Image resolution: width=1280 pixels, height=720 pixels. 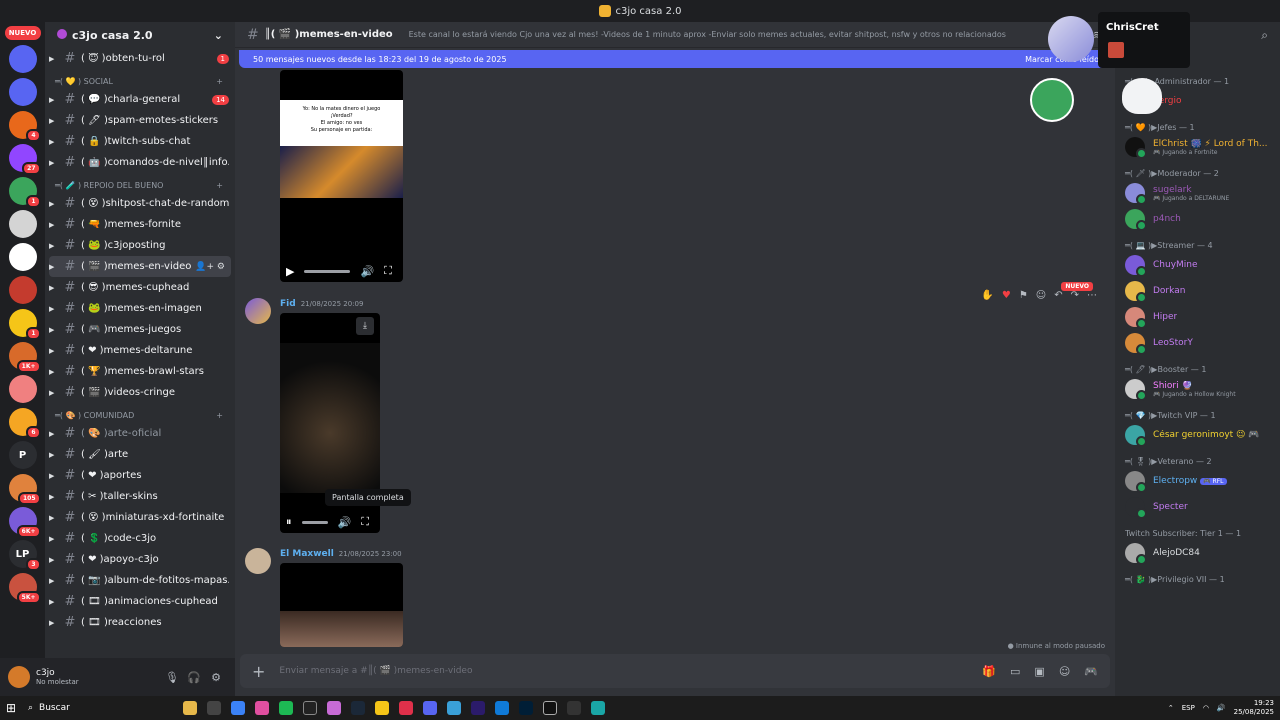 What do you see at coordinates (1197, 481) in the screenshot?
I see `member-item: Electropw 🎮 RFL` at bounding box center [1197, 481].